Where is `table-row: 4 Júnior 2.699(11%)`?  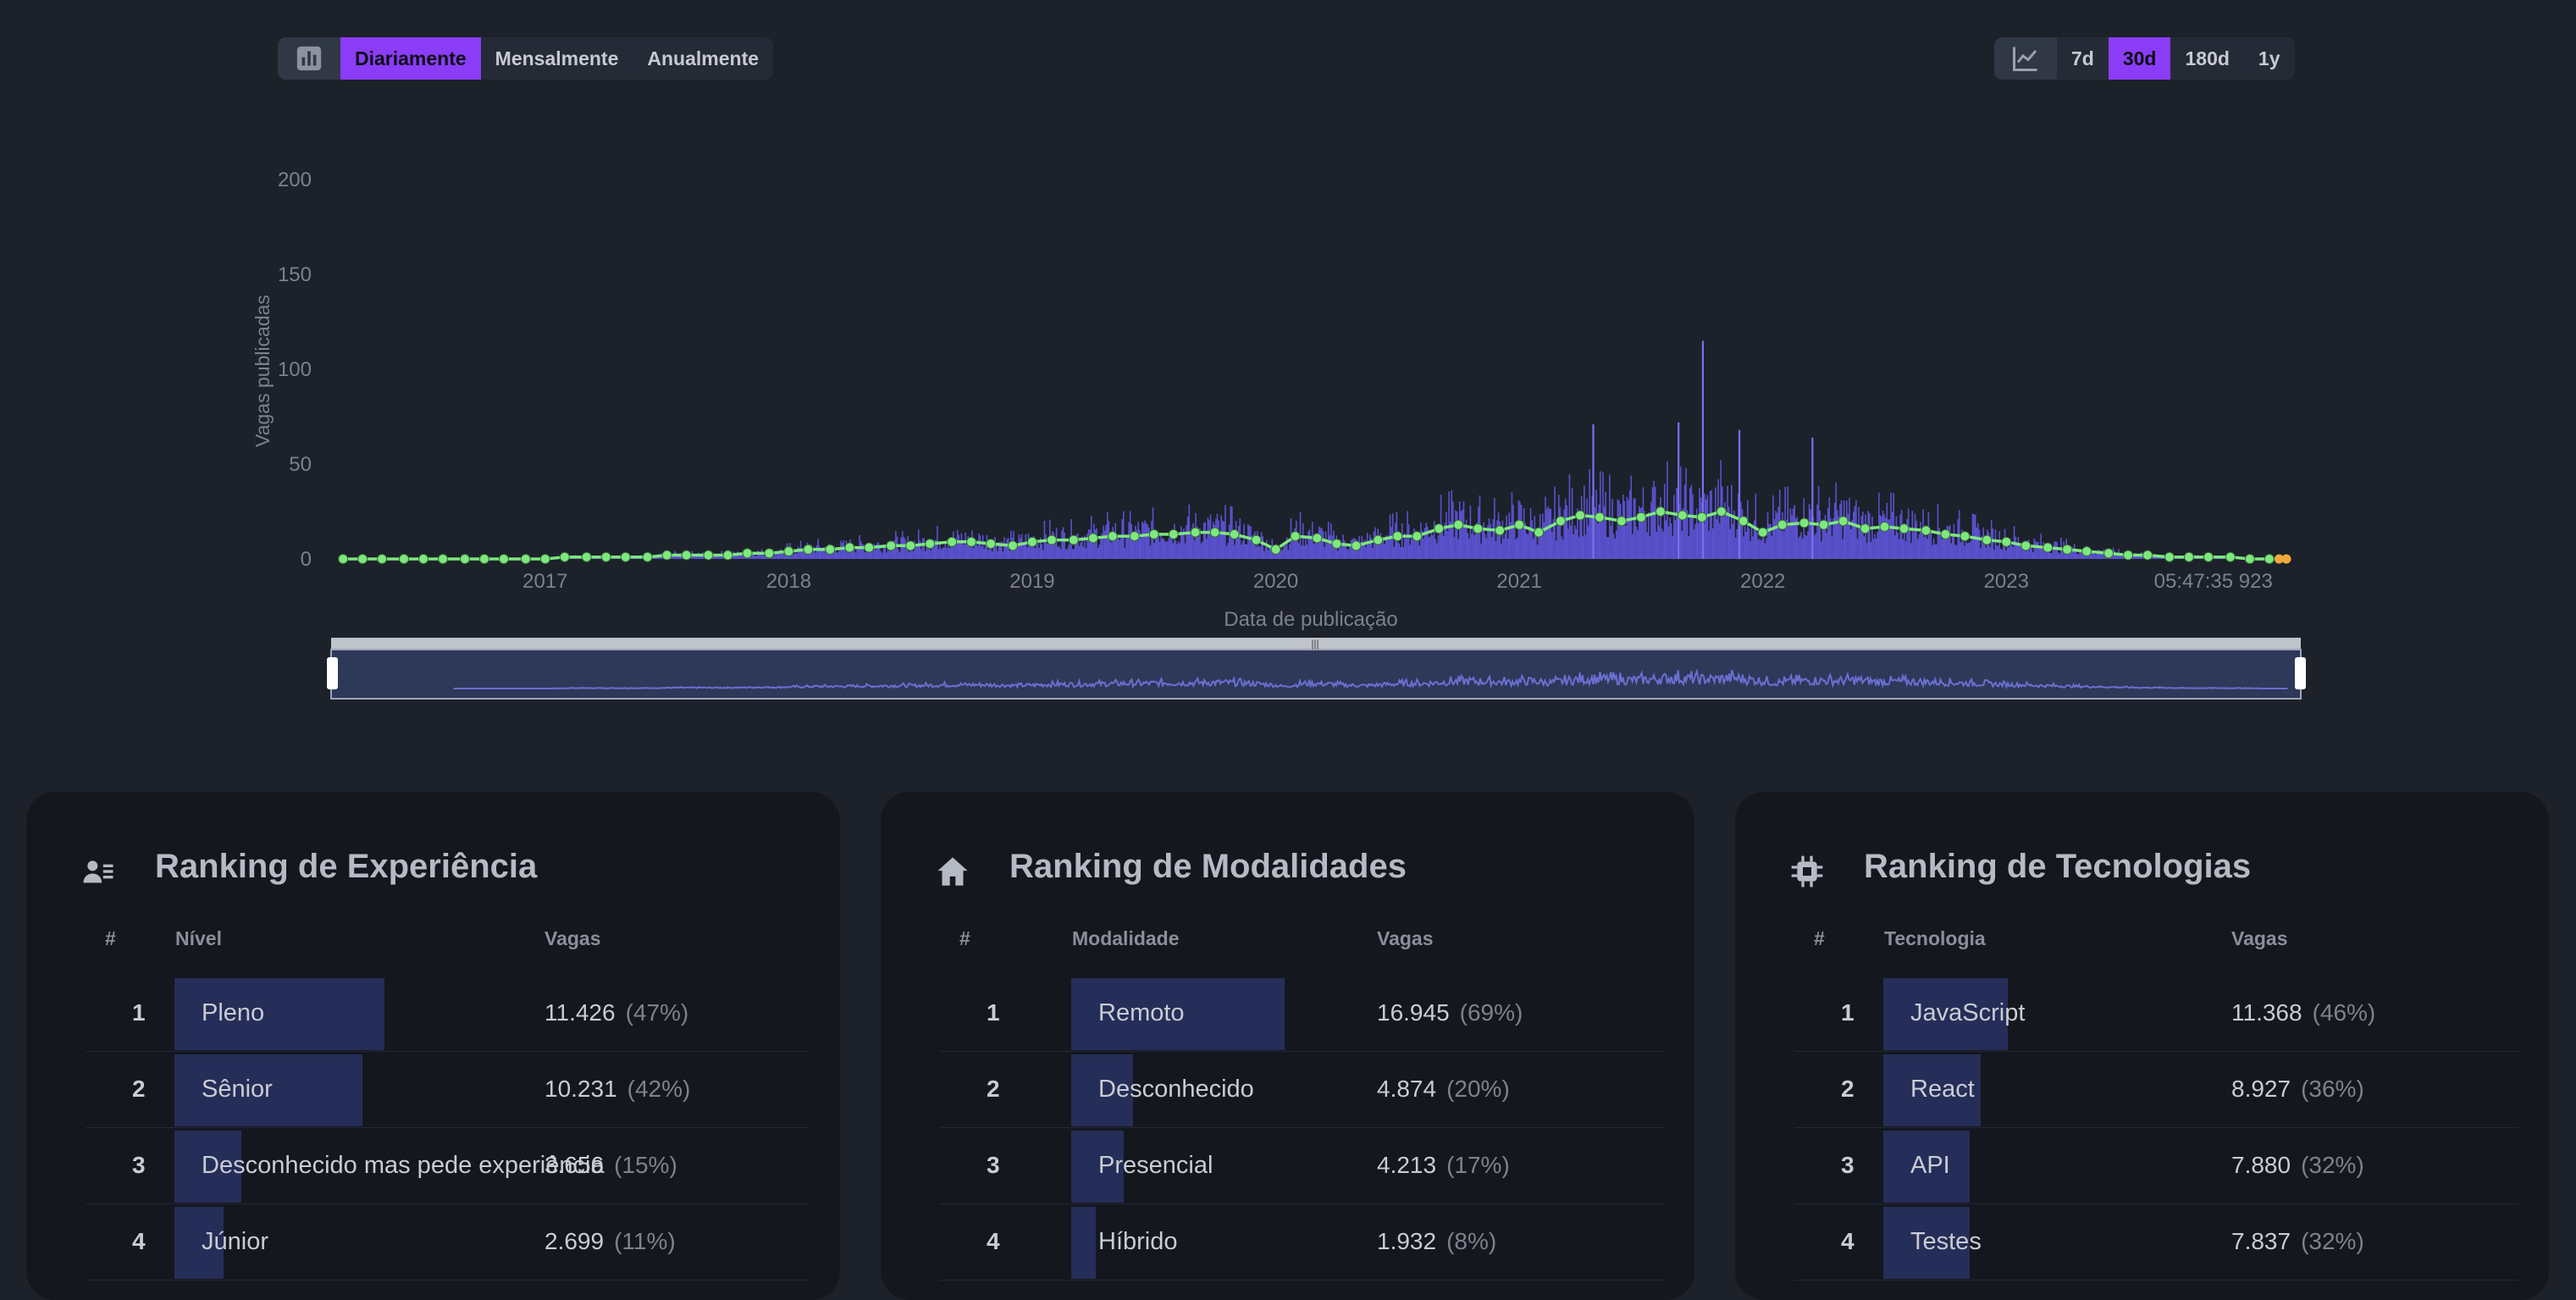 table-row: 4 Júnior 2.699(11%) is located at coordinates (448, 1242).